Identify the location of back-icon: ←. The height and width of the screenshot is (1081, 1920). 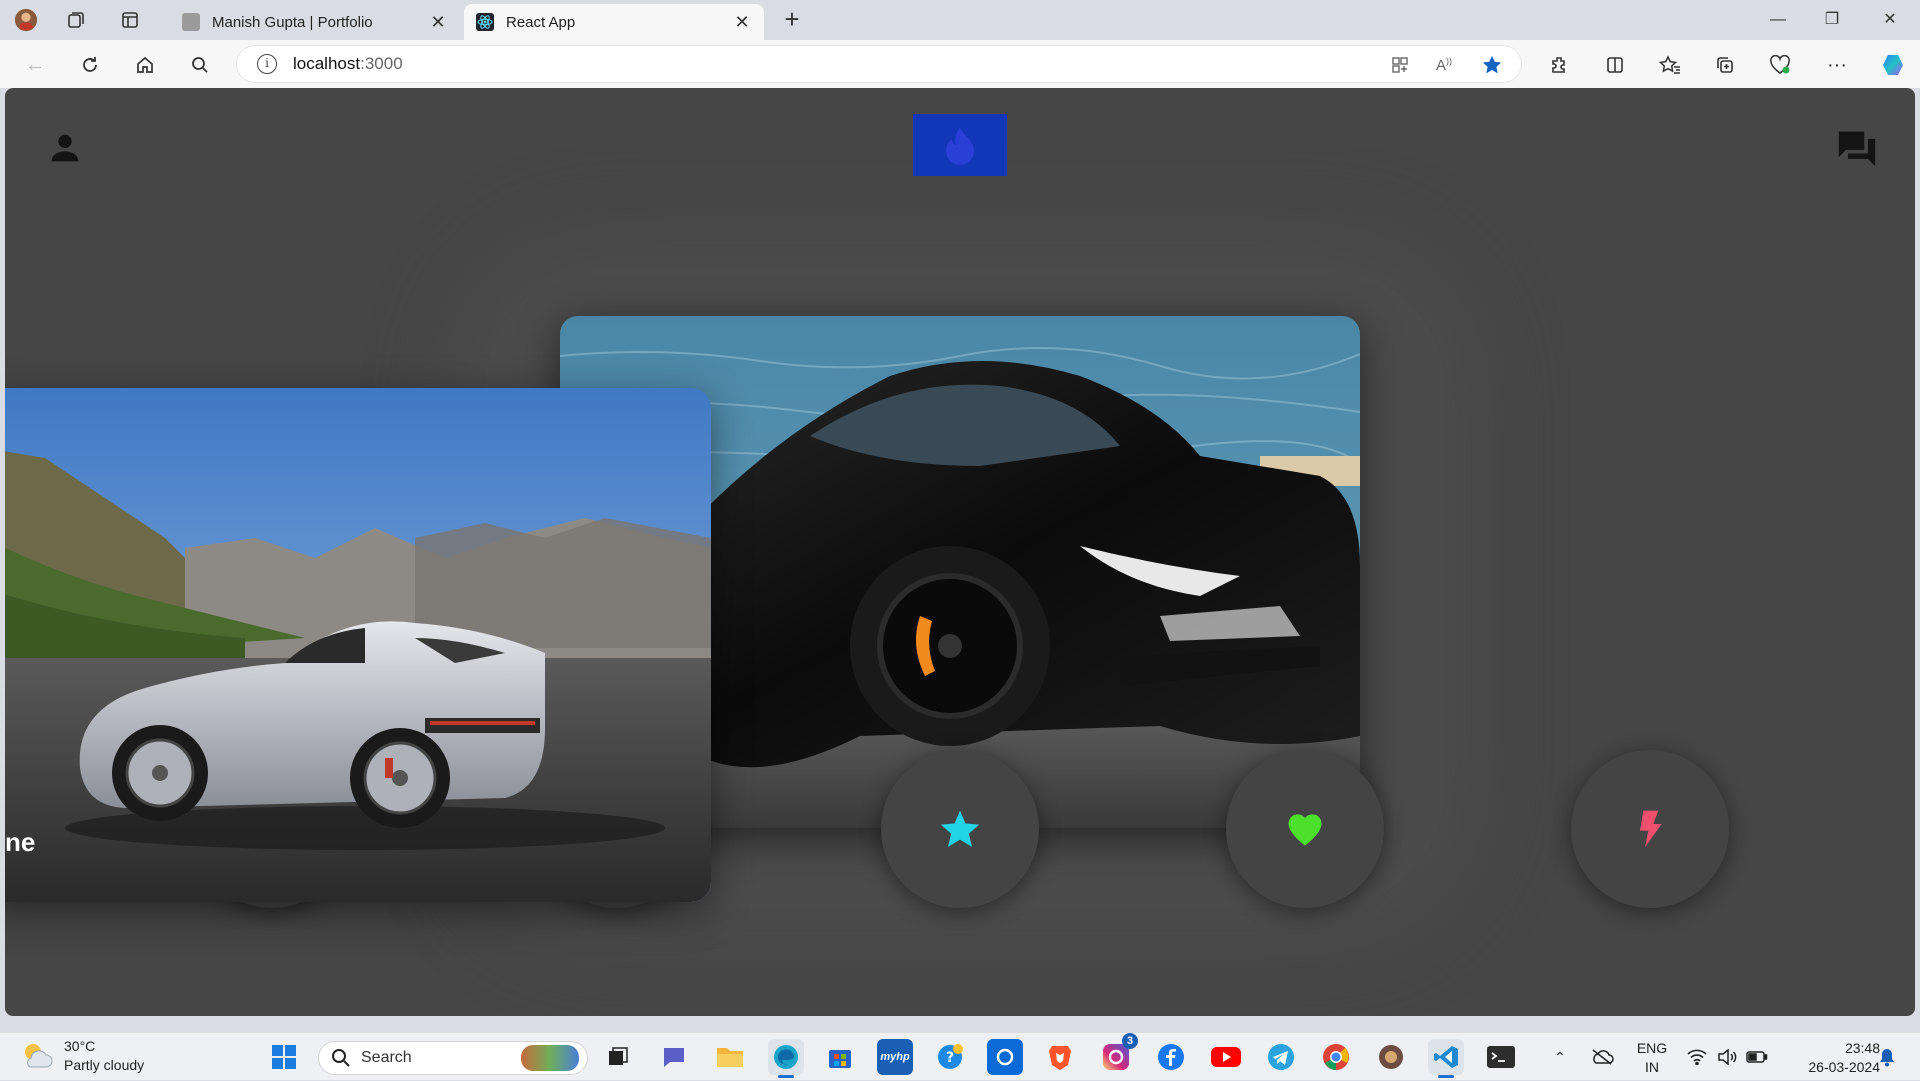
(35, 65).